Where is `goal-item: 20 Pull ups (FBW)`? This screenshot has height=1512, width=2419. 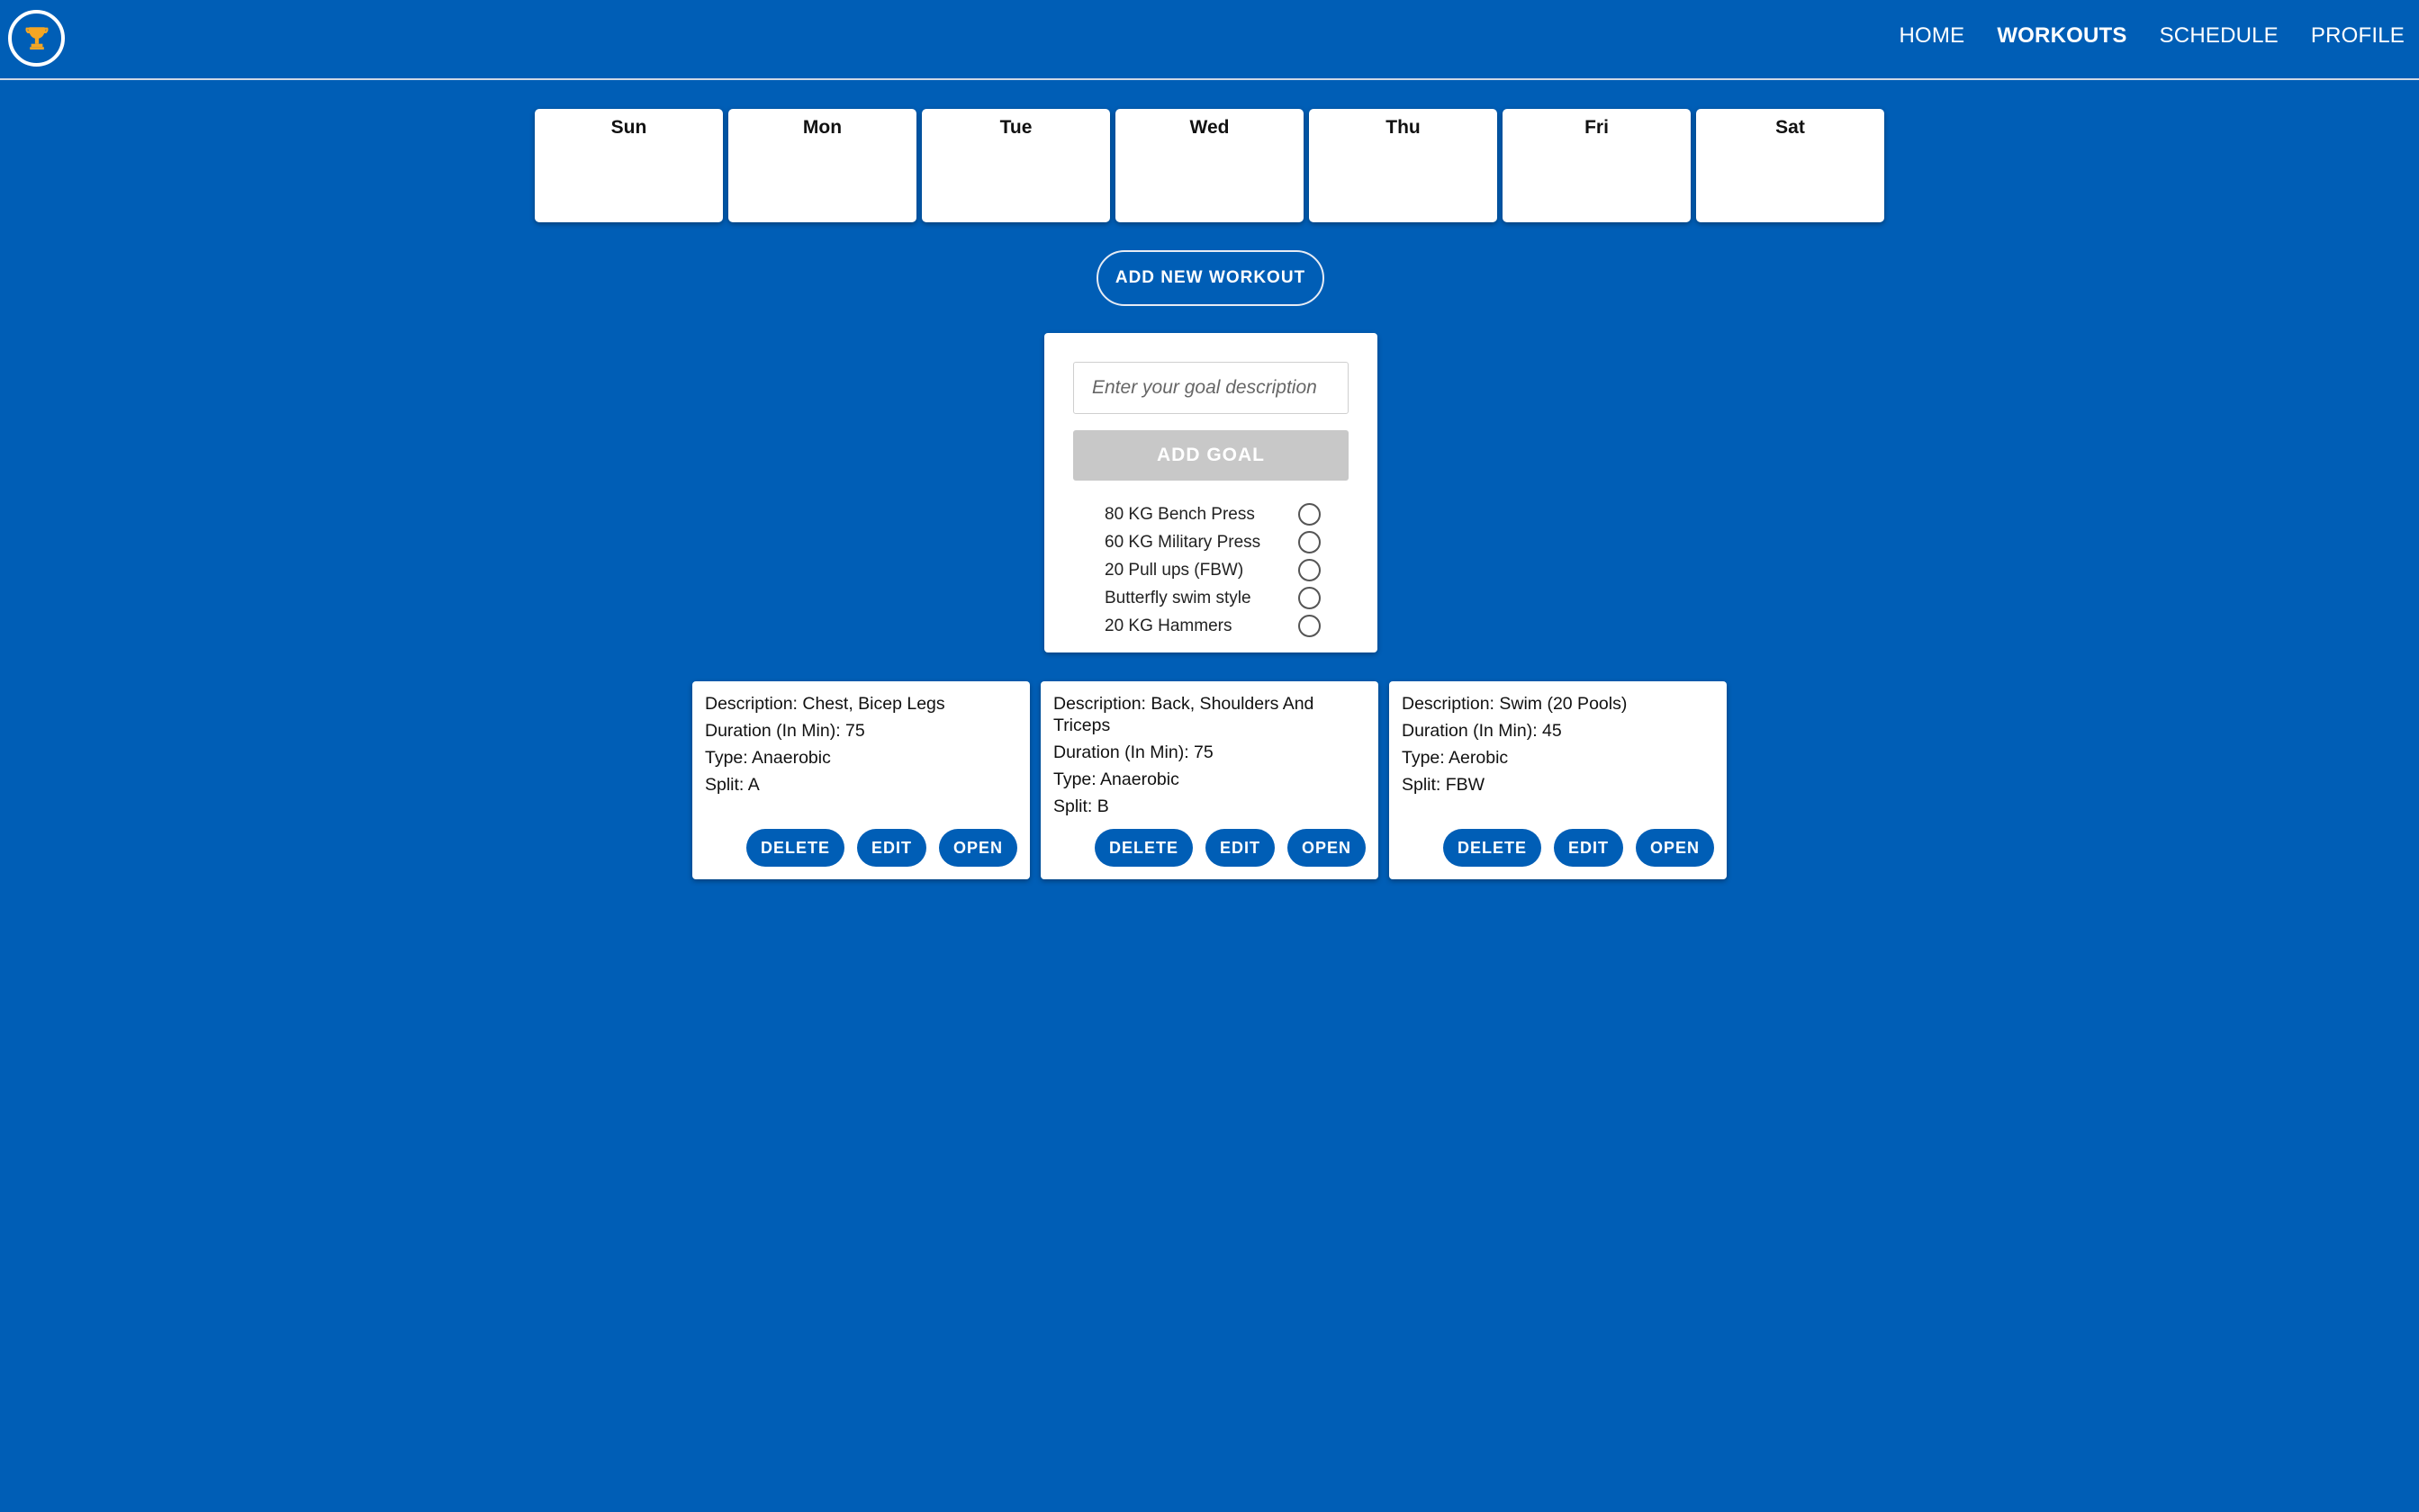
goal-item: 20 Pull ups (FBW) is located at coordinates (1213, 570).